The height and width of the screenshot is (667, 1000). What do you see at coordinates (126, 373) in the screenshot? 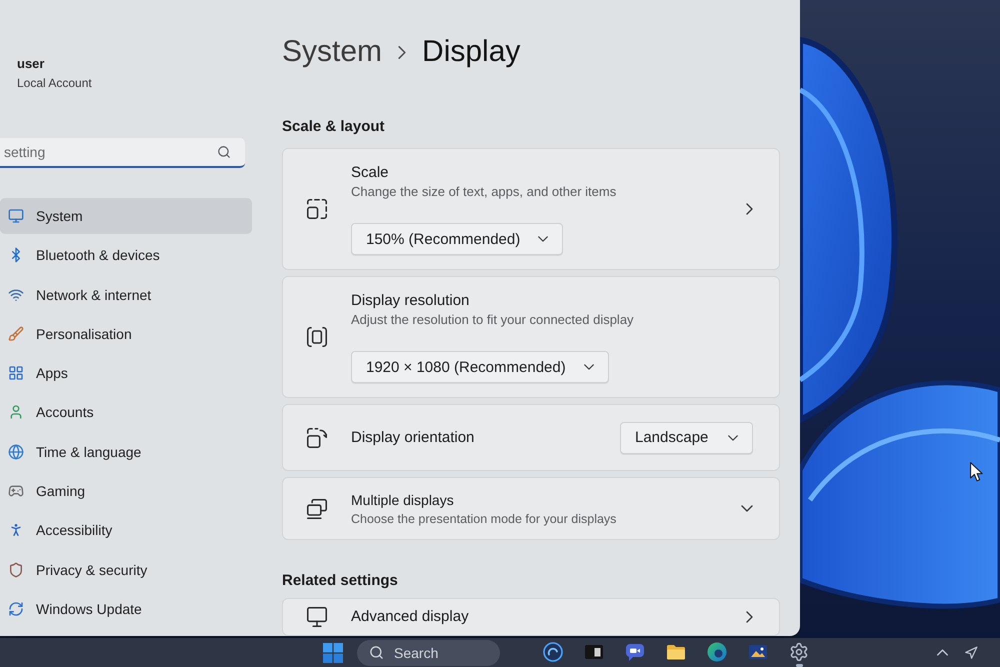
I see `sidebar-item: Apps` at bounding box center [126, 373].